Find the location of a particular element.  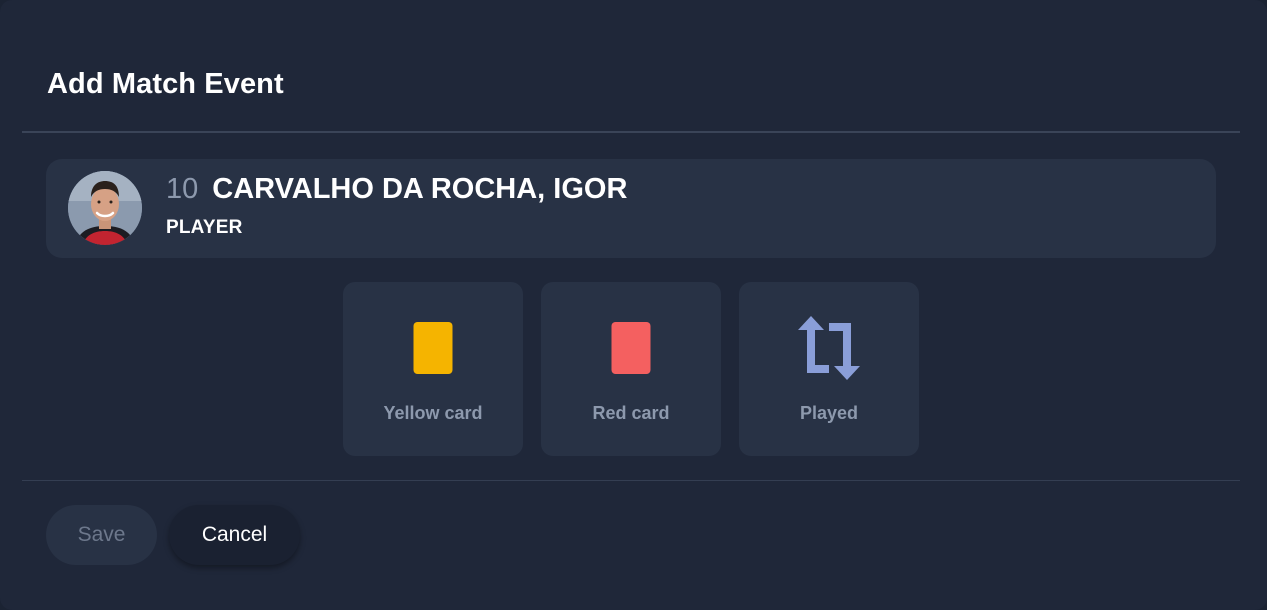

swap-arrows-icon is located at coordinates (829, 348).